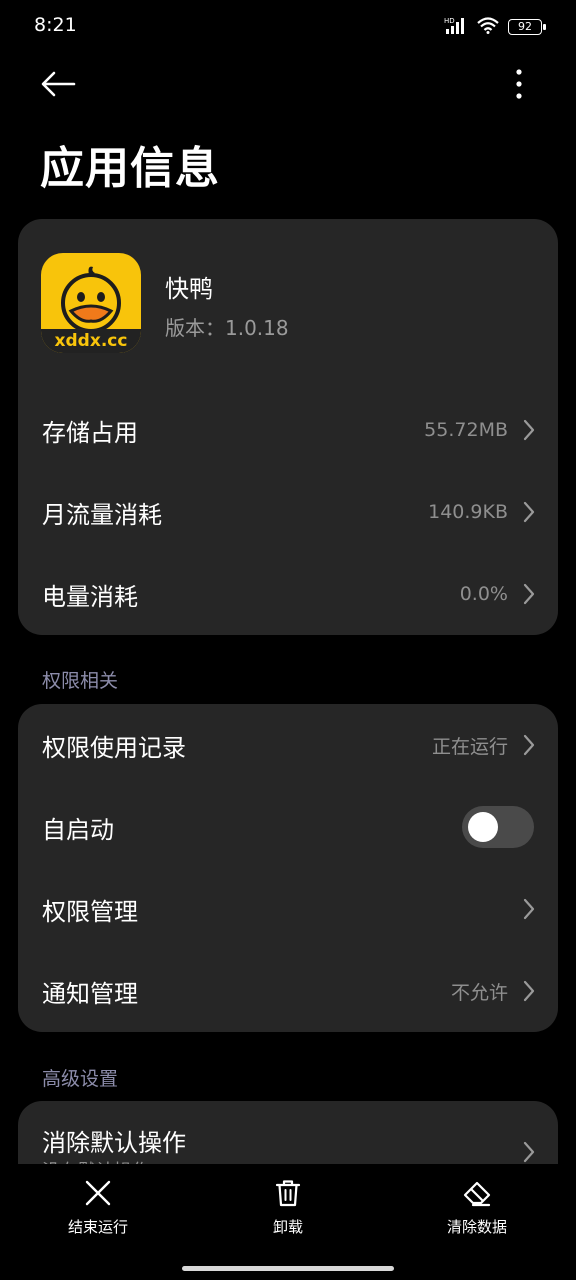 The image size is (576, 1280). I want to click on clear-defaults-row: 消除默认操作 没有默认操作, so click(288, 1133).